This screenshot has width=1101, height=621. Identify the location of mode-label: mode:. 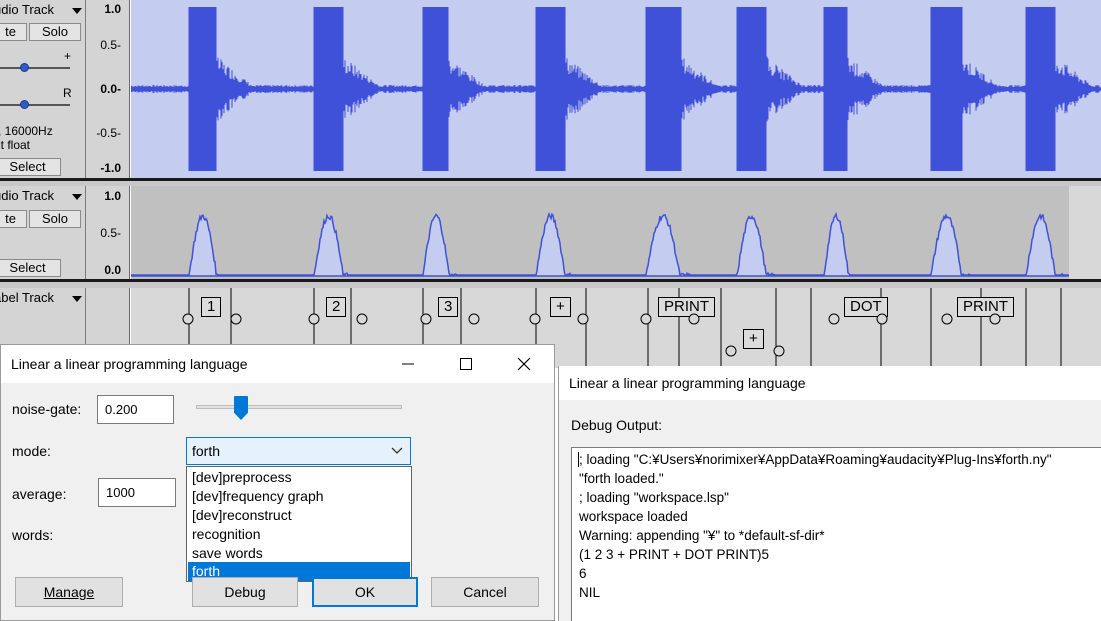
(31, 451).